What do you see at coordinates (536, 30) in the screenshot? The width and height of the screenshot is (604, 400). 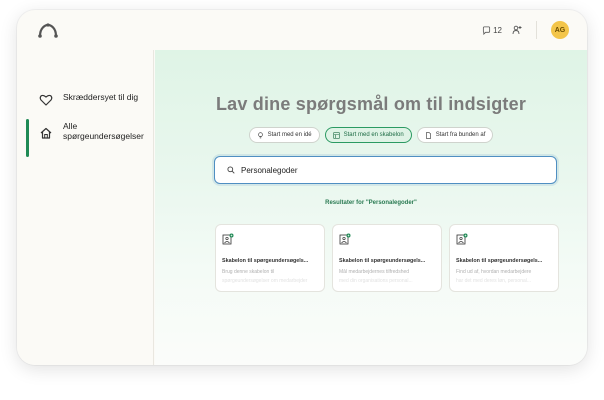 I see `topbar-divider` at bounding box center [536, 30].